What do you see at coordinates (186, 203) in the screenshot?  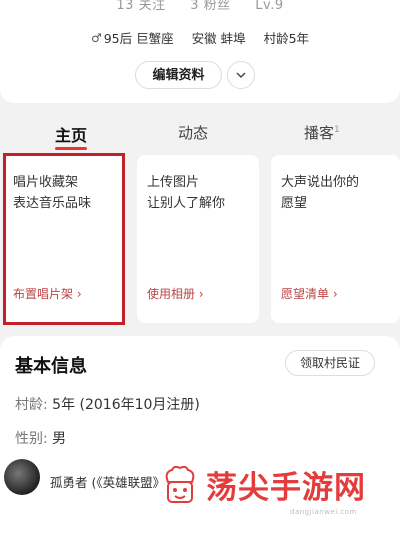 I see `card-line: 让别人了解你` at bounding box center [186, 203].